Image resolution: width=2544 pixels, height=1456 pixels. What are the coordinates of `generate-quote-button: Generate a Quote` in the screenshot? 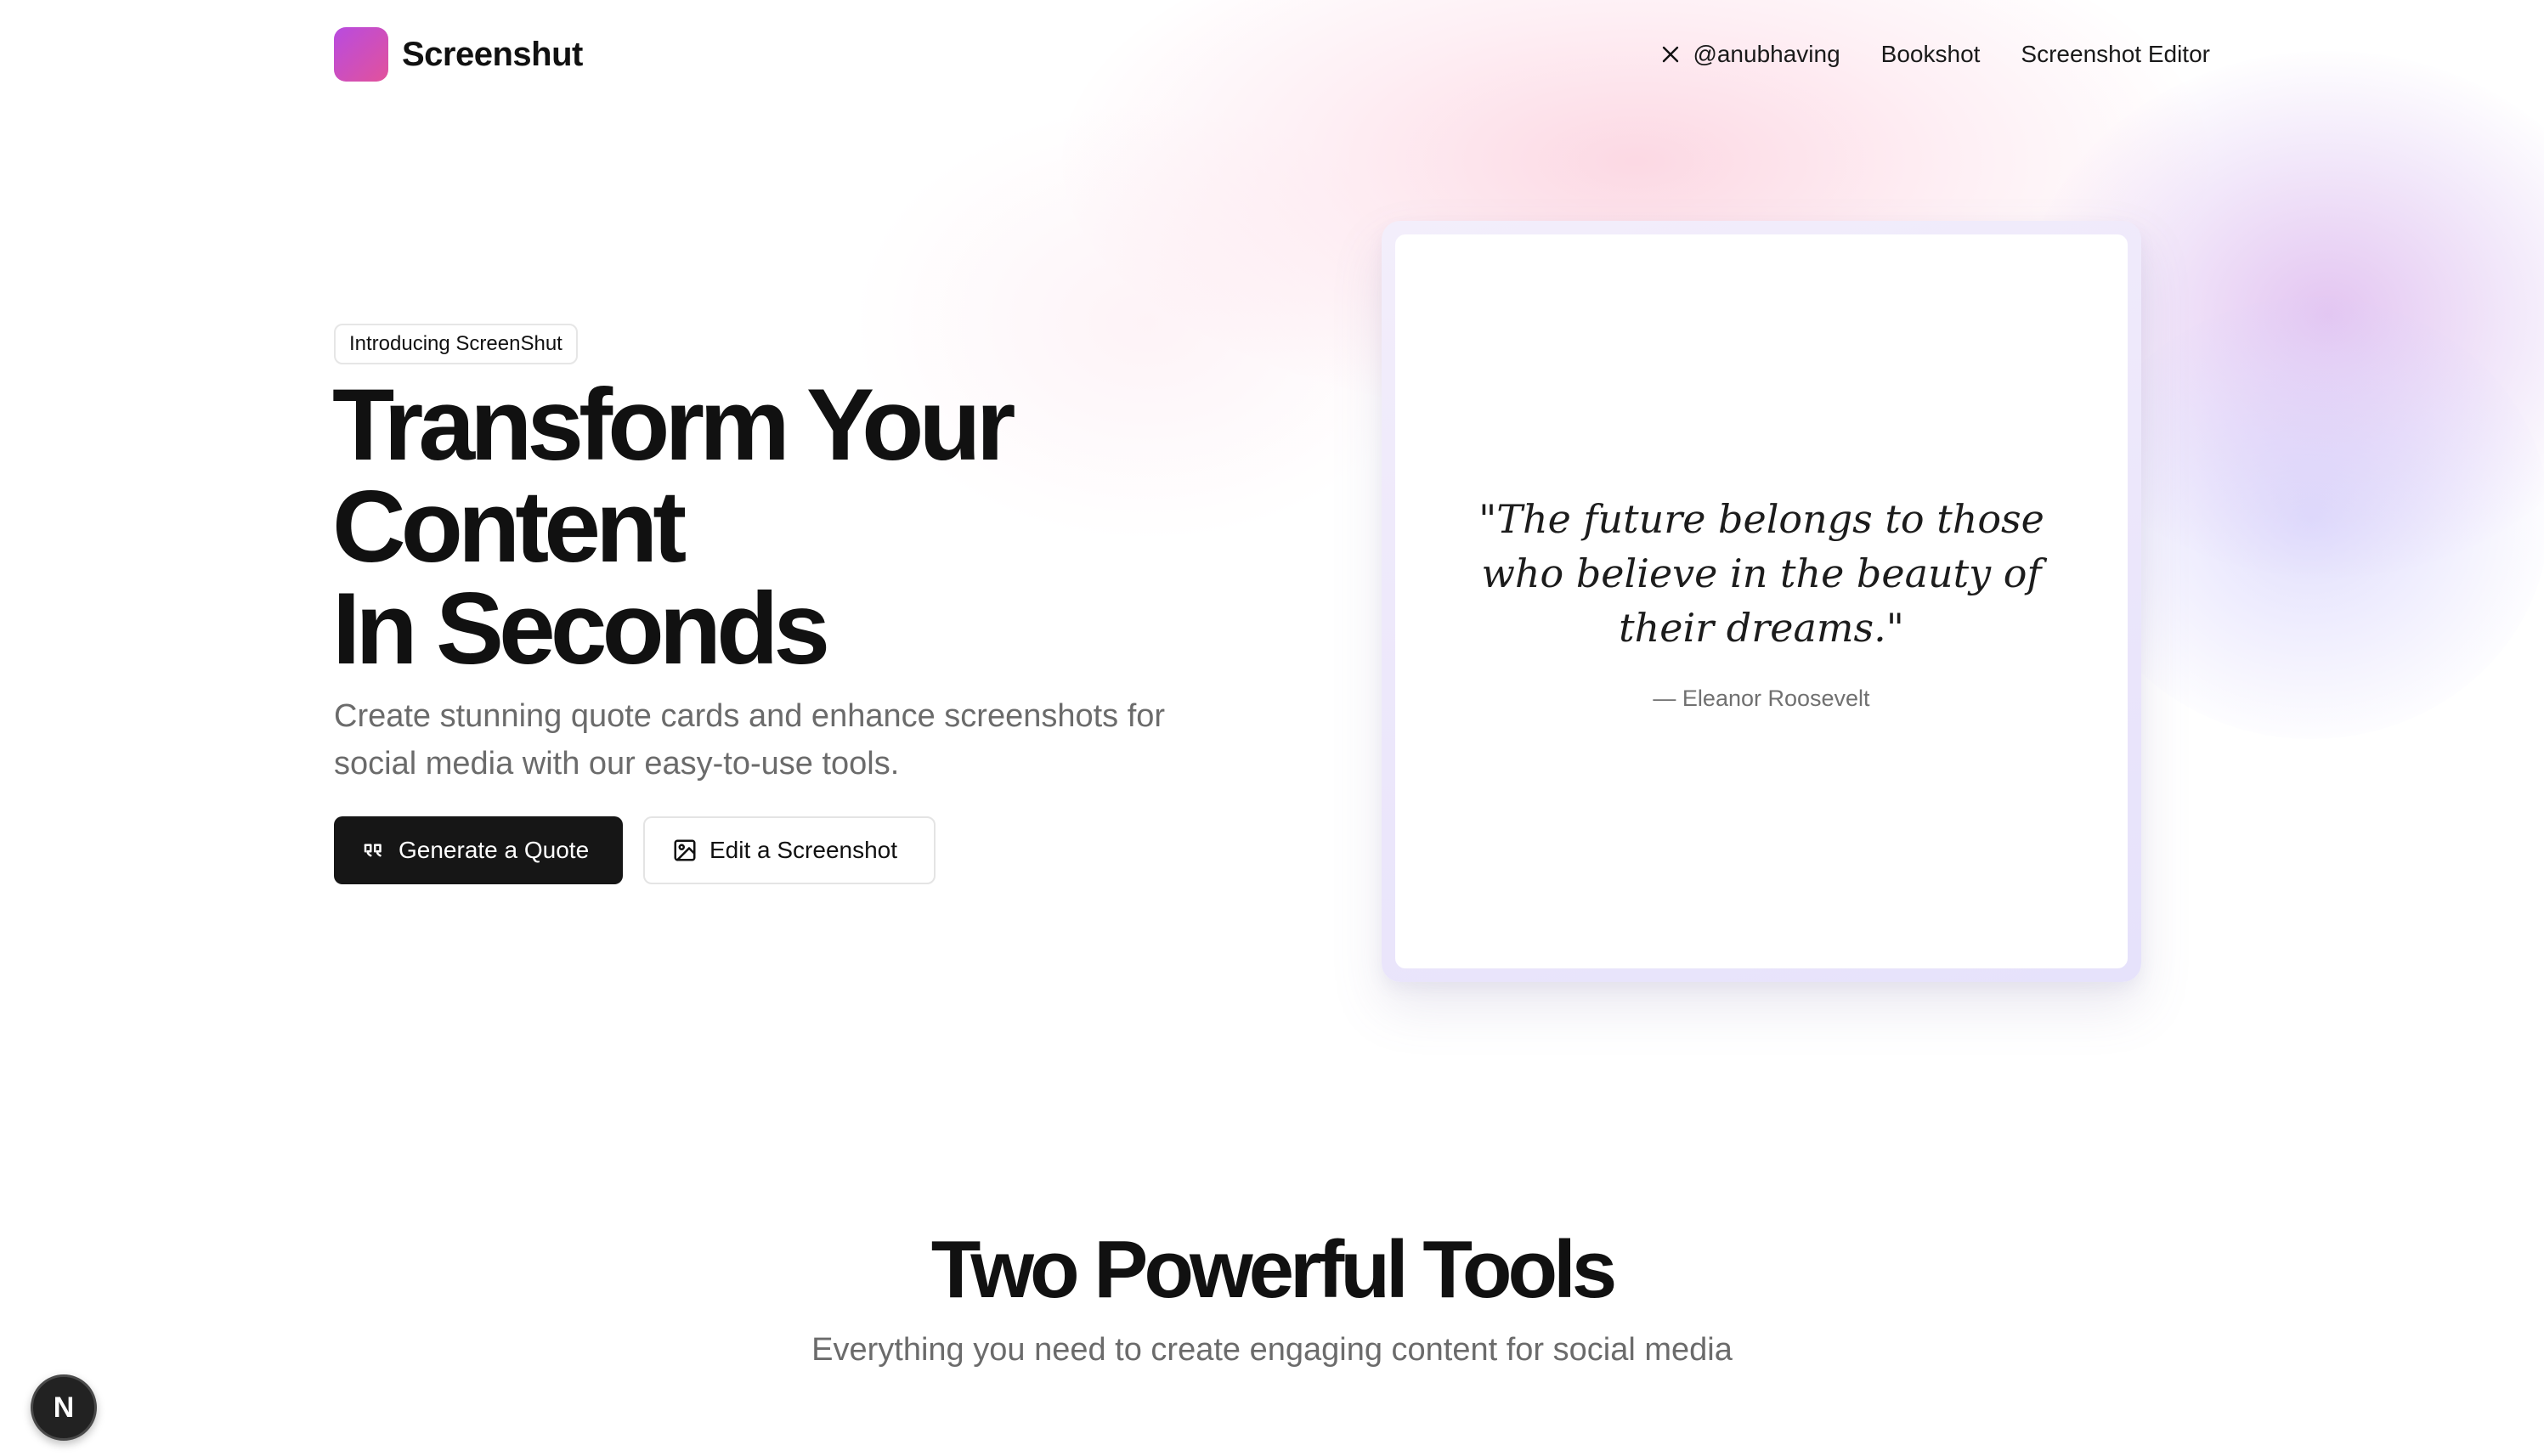 It's located at (478, 850).